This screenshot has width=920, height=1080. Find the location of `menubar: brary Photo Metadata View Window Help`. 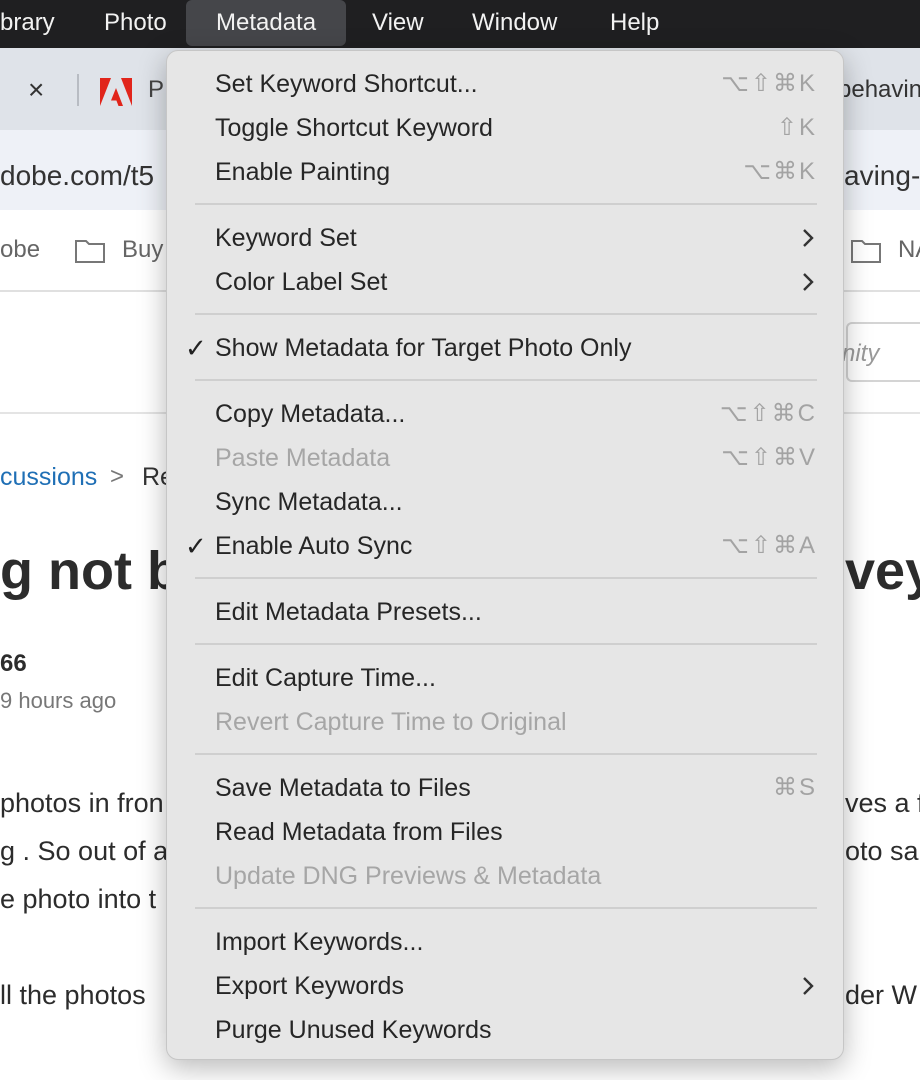

menubar: brary Photo Metadata View Window Help is located at coordinates (460, 24).